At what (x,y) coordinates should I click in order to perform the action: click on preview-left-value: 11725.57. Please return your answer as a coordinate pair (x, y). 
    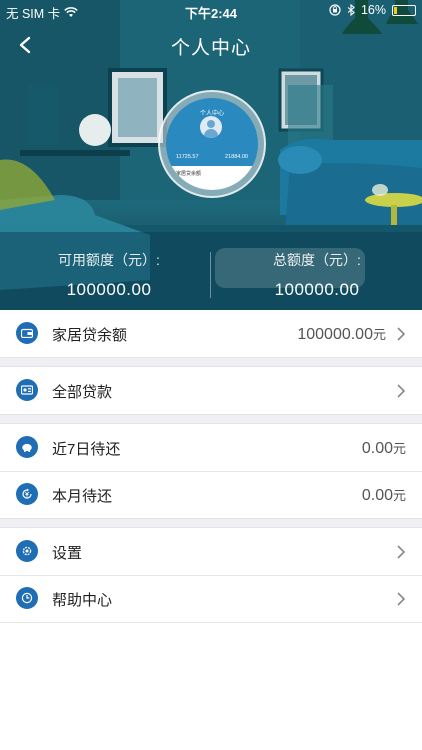
    Looking at the image, I should click on (187, 157).